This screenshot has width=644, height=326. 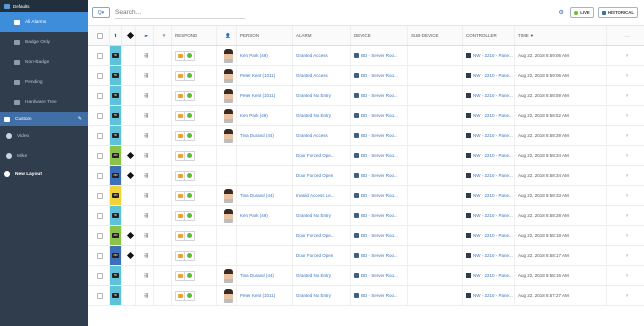 I want to click on sidebar-header: Defaults, so click(x=44, y=6).